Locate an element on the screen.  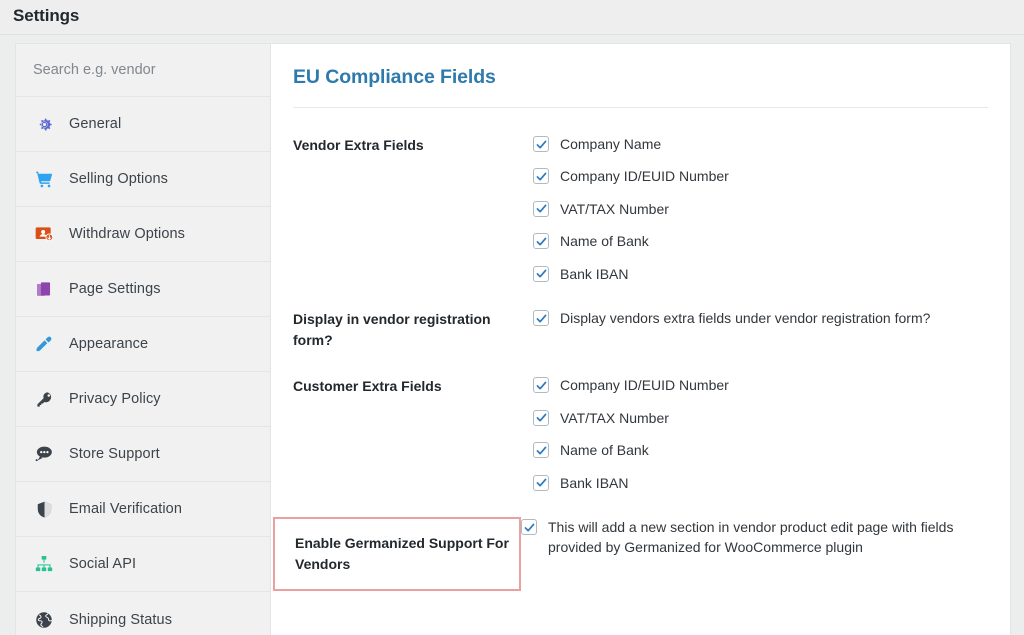
section-heading: EU Compliance Fields is located at coordinates (394, 77).